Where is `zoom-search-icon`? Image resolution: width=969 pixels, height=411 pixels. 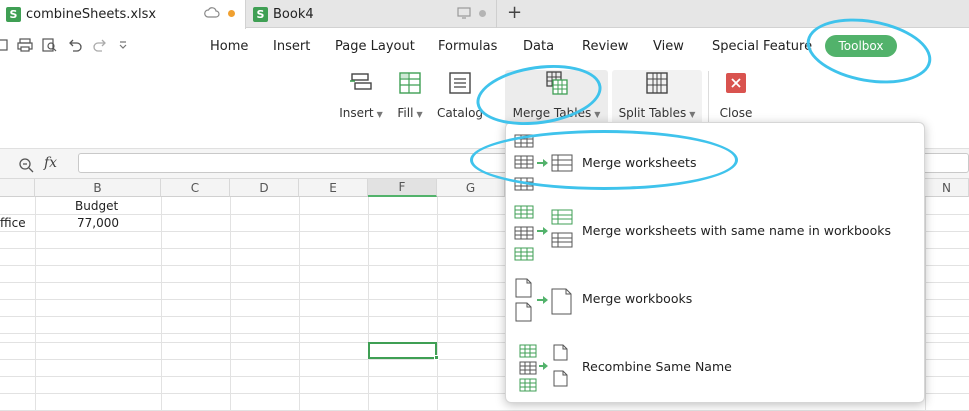 zoom-search-icon is located at coordinates (26, 165).